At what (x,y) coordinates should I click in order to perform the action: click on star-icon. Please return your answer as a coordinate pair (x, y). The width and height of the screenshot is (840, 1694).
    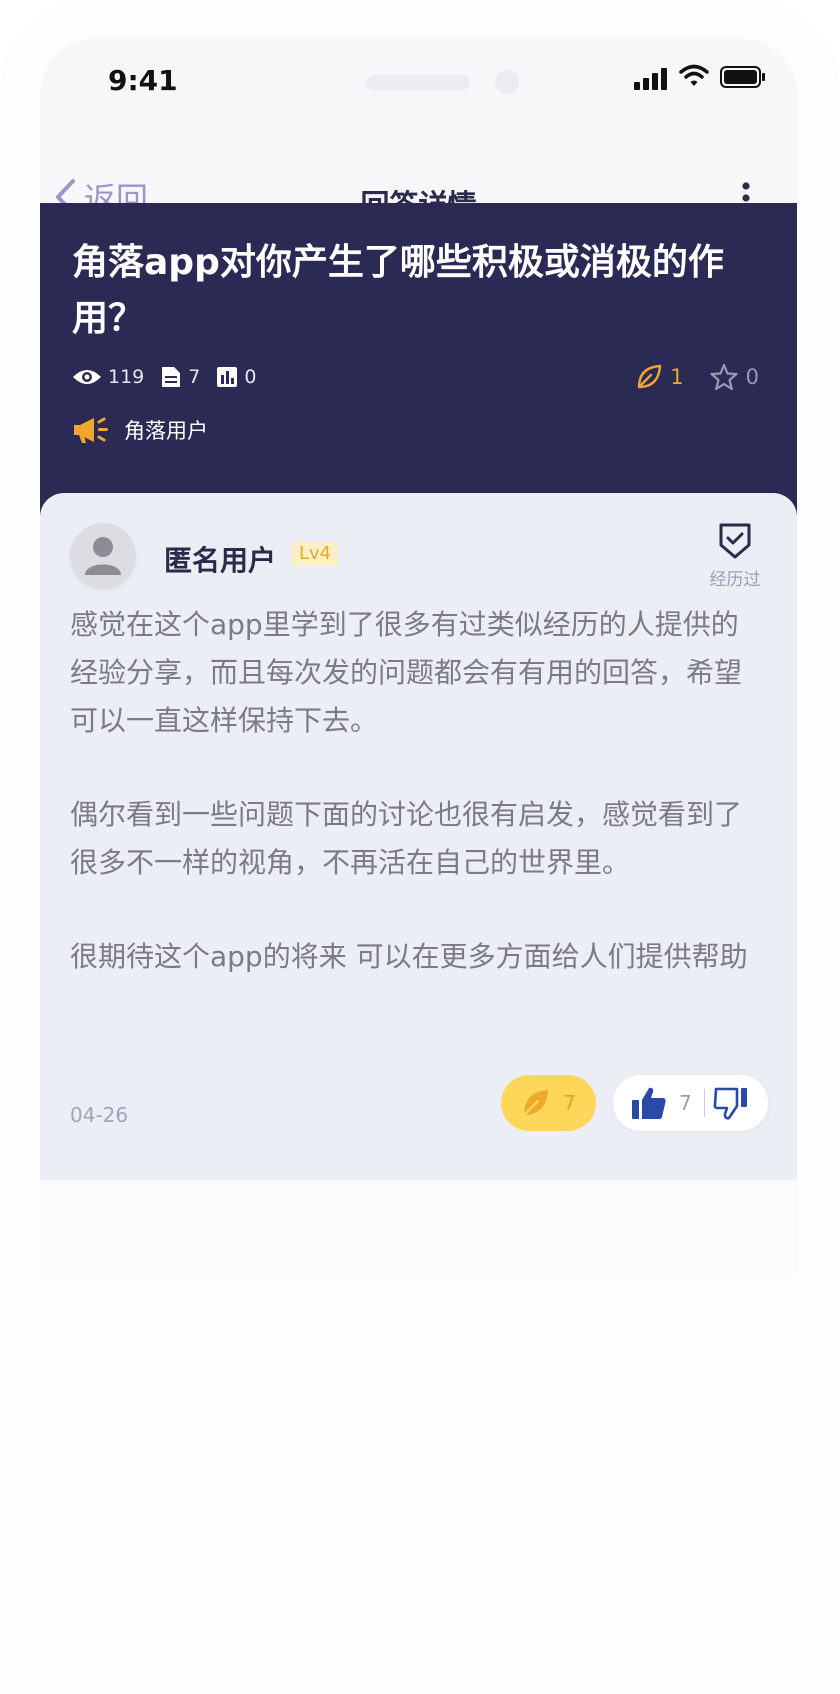
    Looking at the image, I should click on (724, 377).